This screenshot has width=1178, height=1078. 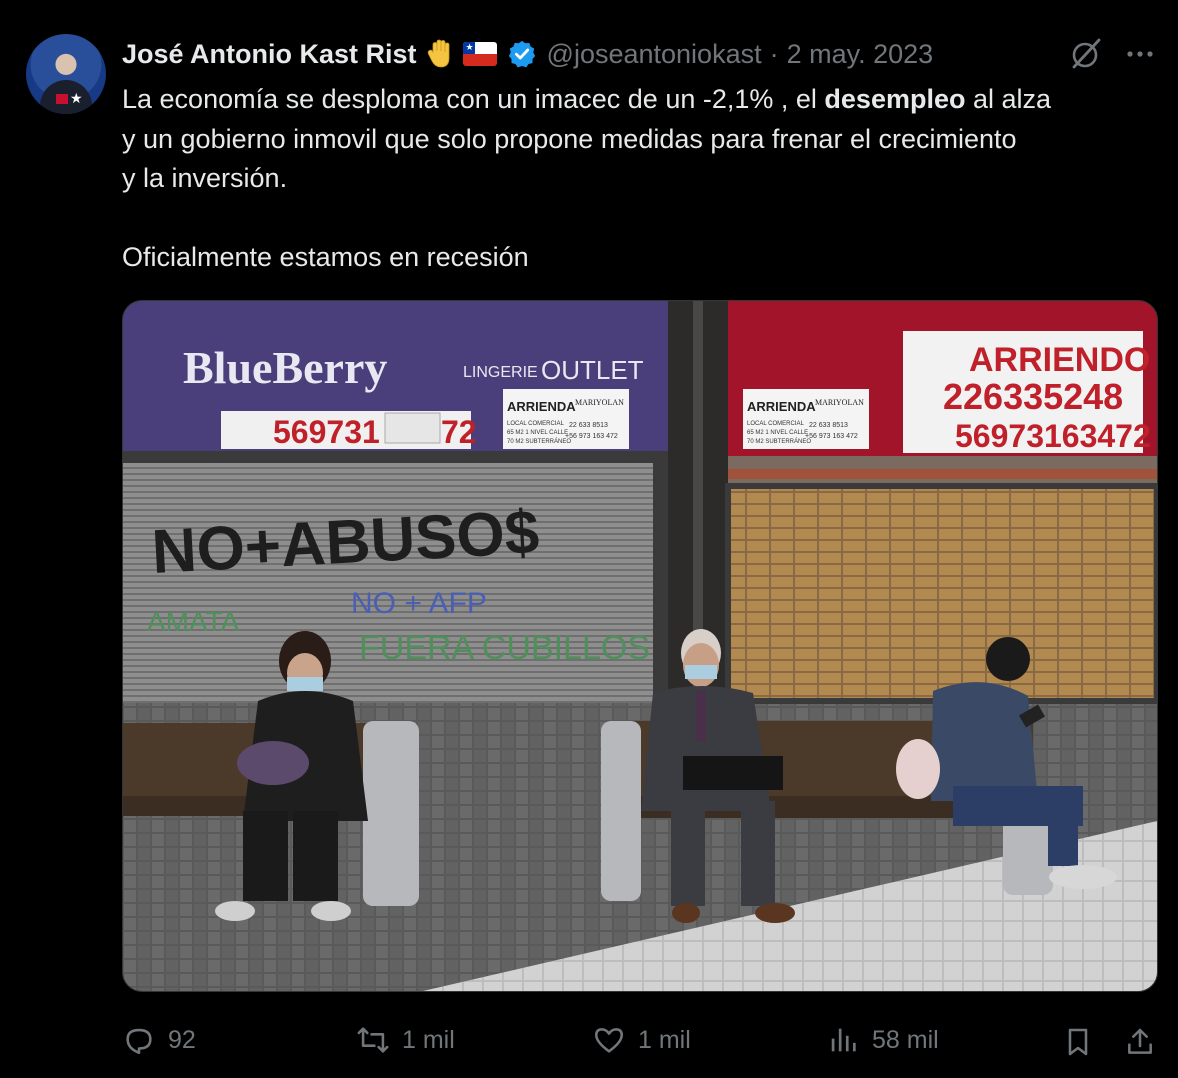 I want to click on grok-icon, so click(x=1086, y=54).